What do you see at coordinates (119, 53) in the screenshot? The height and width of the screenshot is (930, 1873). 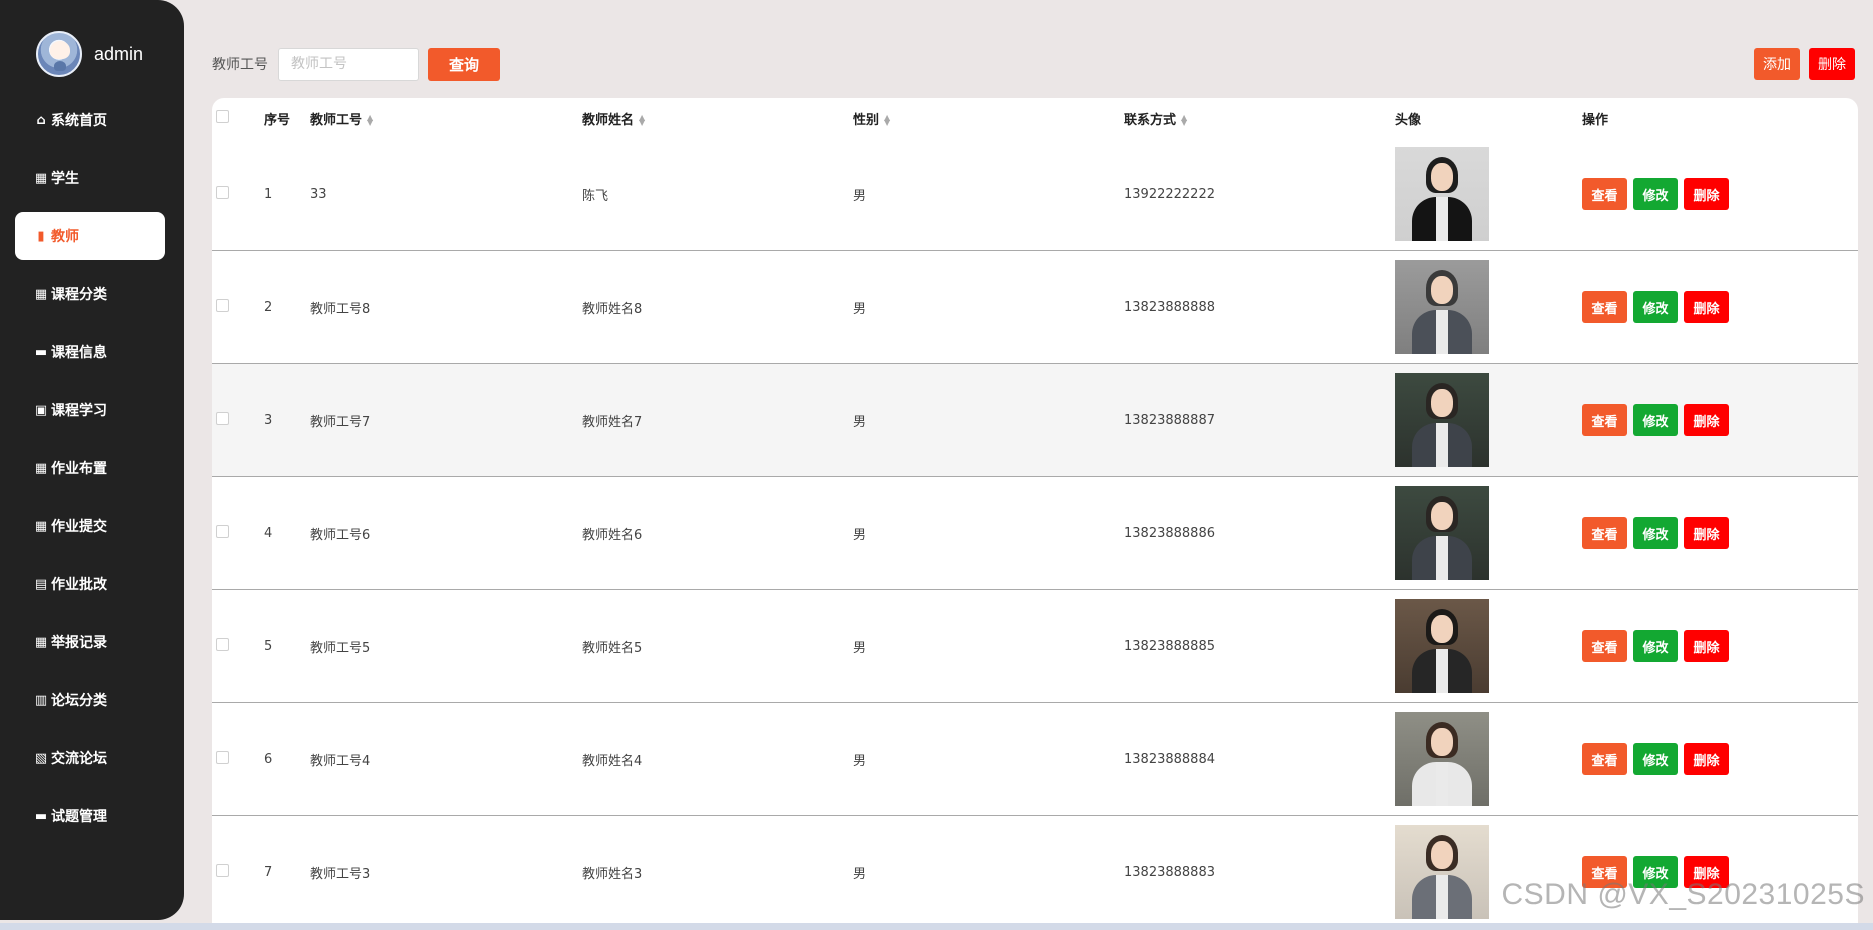 I see `username: admin` at bounding box center [119, 53].